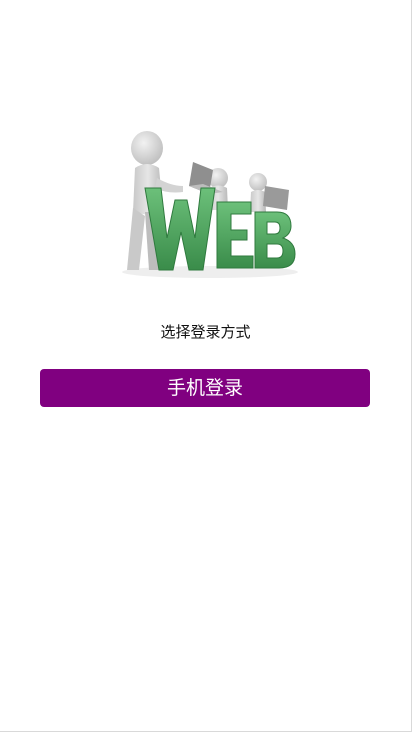 The image size is (413, 733). What do you see at coordinates (205, 388) in the screenshot?
I see `phone-login-button: 手机登录` at bounding box center [205, 388].